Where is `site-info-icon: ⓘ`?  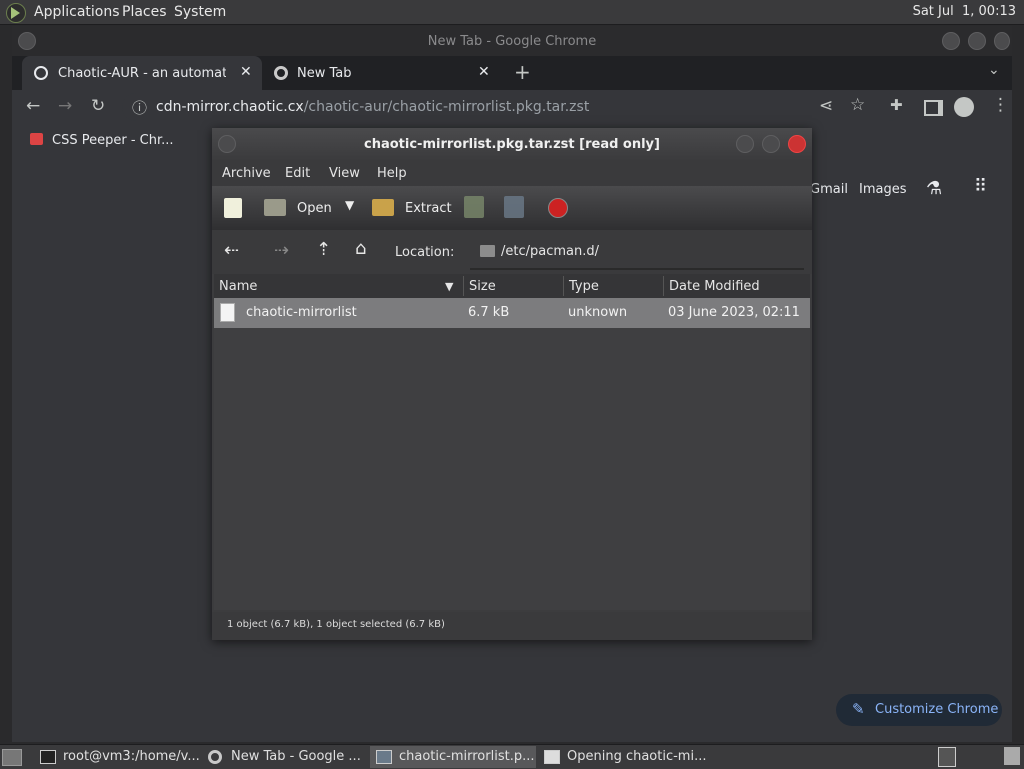
site-info-icon: ⓘ is located at coordinates (139, 107).